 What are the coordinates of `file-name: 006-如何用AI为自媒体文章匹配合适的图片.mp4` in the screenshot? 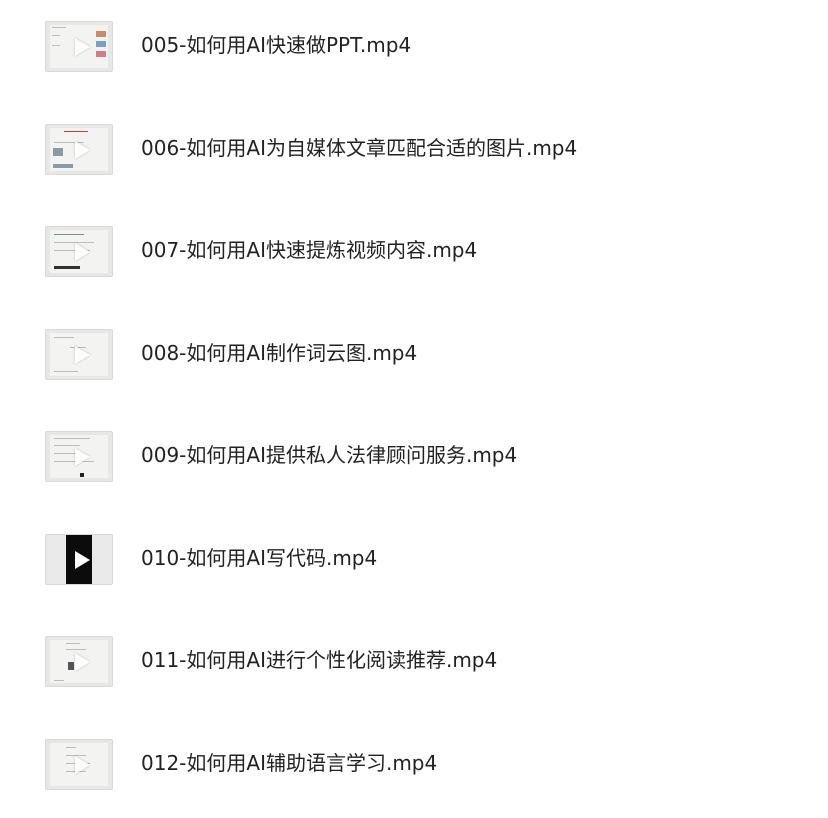 It's located at (359, 148).